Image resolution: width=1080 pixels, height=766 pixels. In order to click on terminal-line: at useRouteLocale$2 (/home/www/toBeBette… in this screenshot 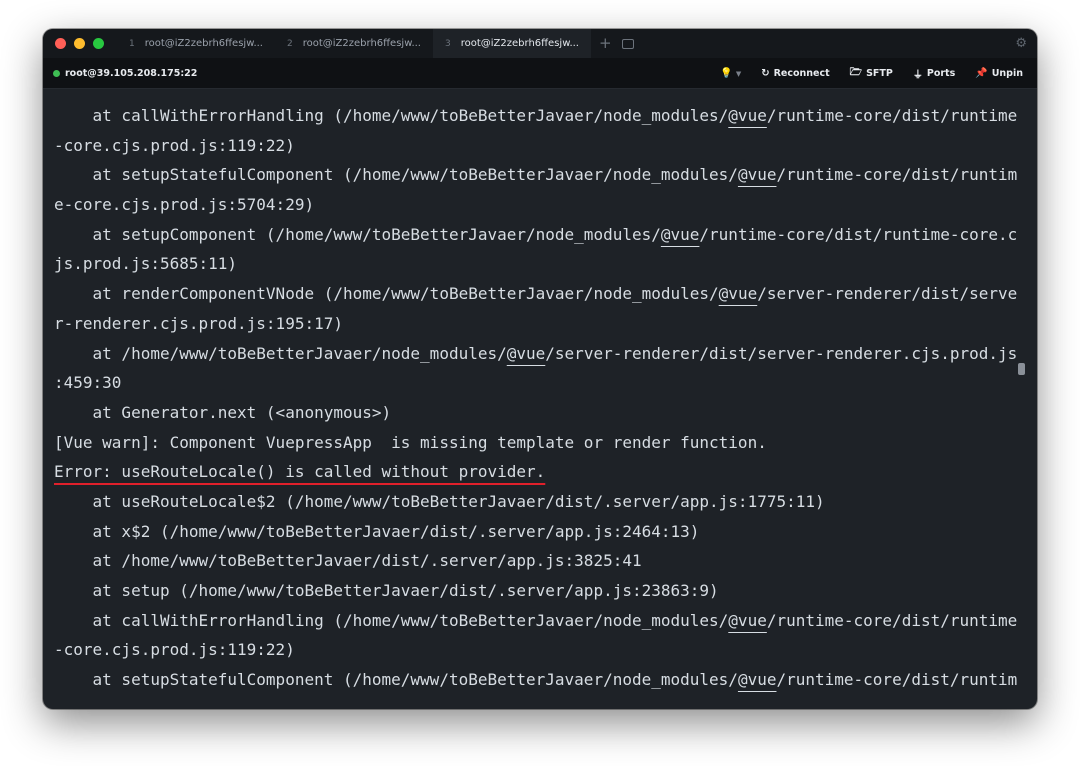, I will do `click(536, 502)`.